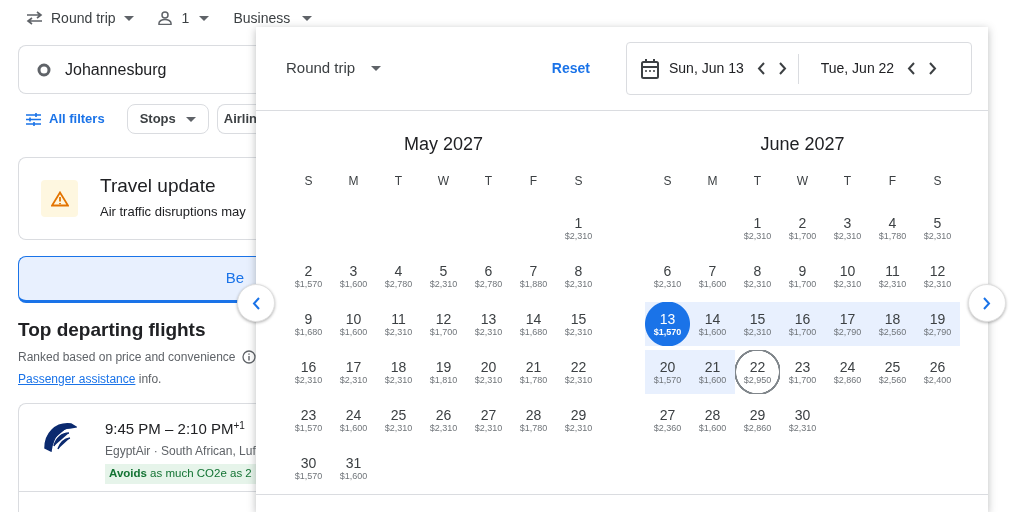  What do you see at coordinates (398, 420) in the screenshot?
I see `calendar-day: 25 $2,310` at bounding box center [398, 420].